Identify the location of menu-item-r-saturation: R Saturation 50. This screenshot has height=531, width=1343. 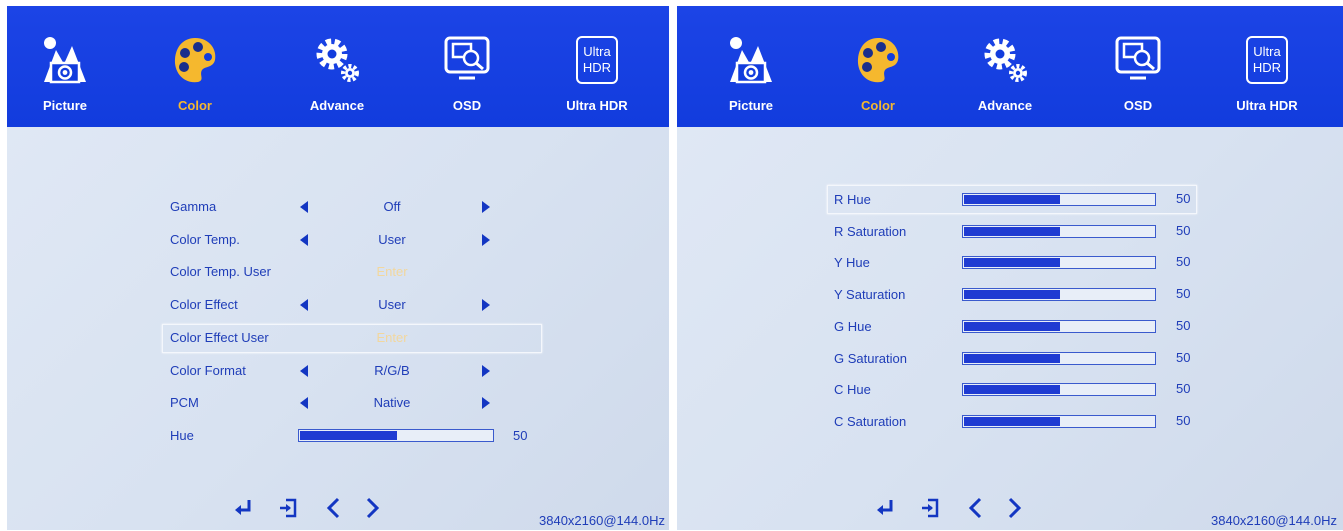
(1019, 232).